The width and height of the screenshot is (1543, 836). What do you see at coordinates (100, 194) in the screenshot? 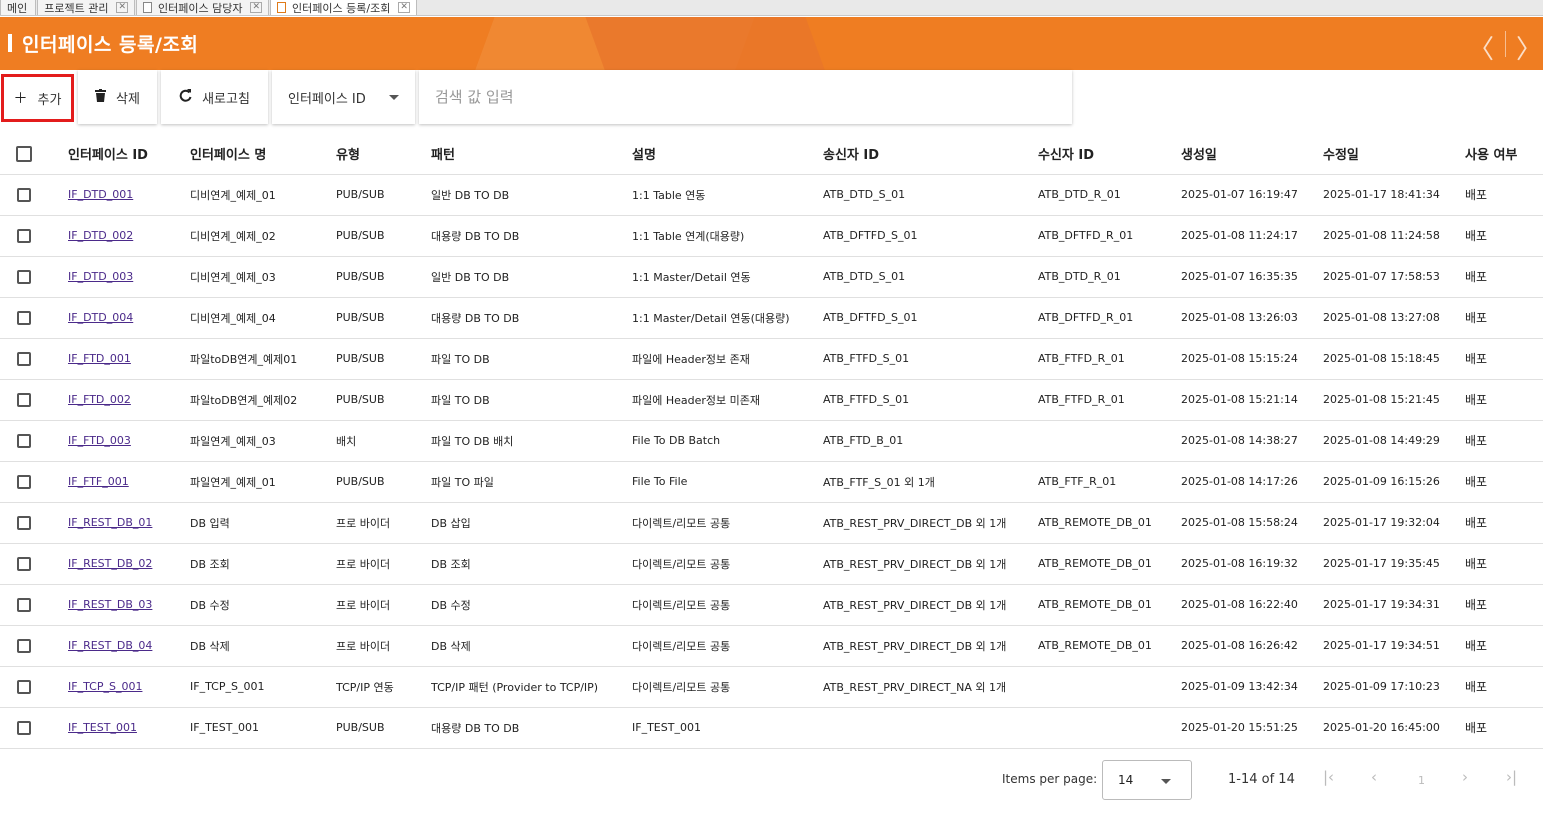
I see `interface-id-link: IF_DTD_001` at bounding box center [100, 194].